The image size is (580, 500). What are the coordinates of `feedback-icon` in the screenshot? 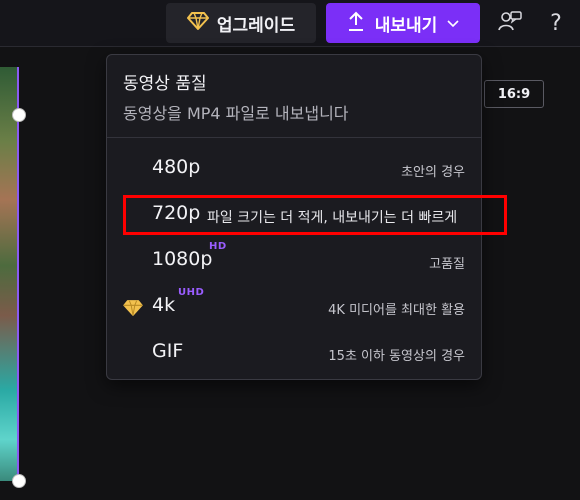 It's located at (510, 23).